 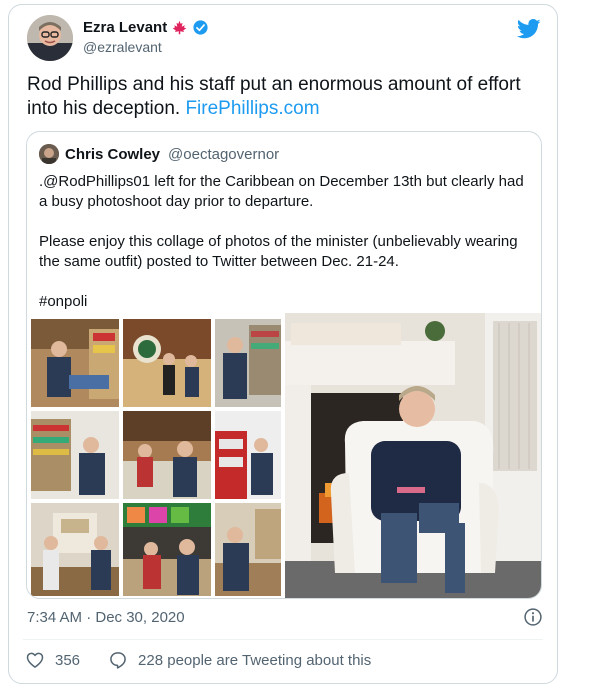 What do you see at coordinates (118, 660) in the screenshot?
I see `reply-bubble-icon` at bounding box center [118, 660].